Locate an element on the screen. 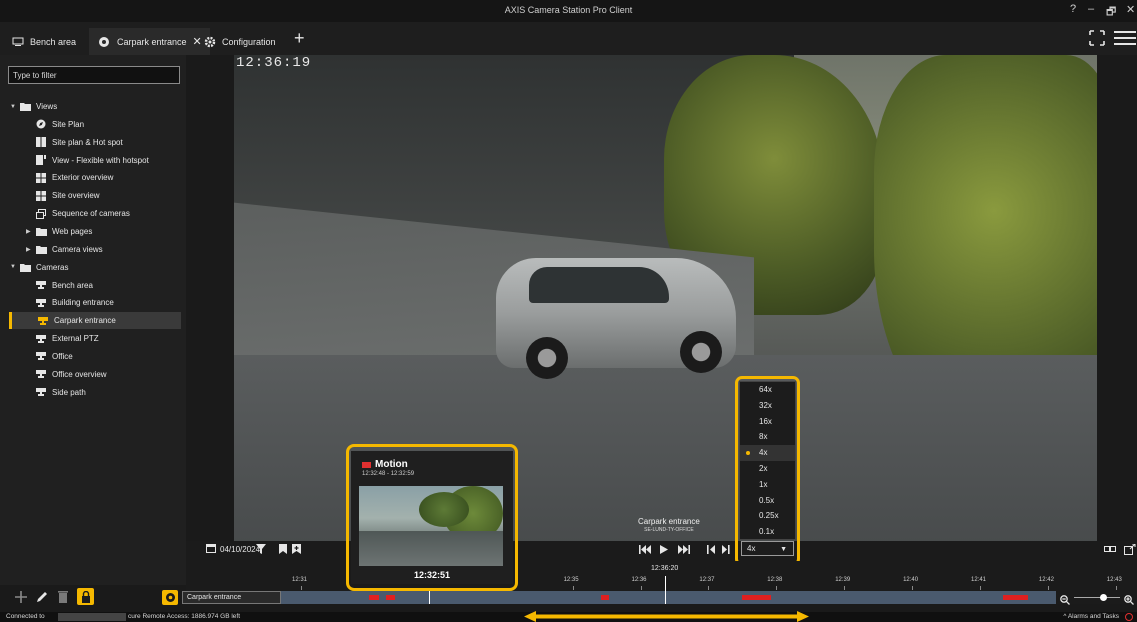 Image resolution: width=1137 pixels, height=622 pixels. fullscreen-icon is located at coordinates (1097, 40).